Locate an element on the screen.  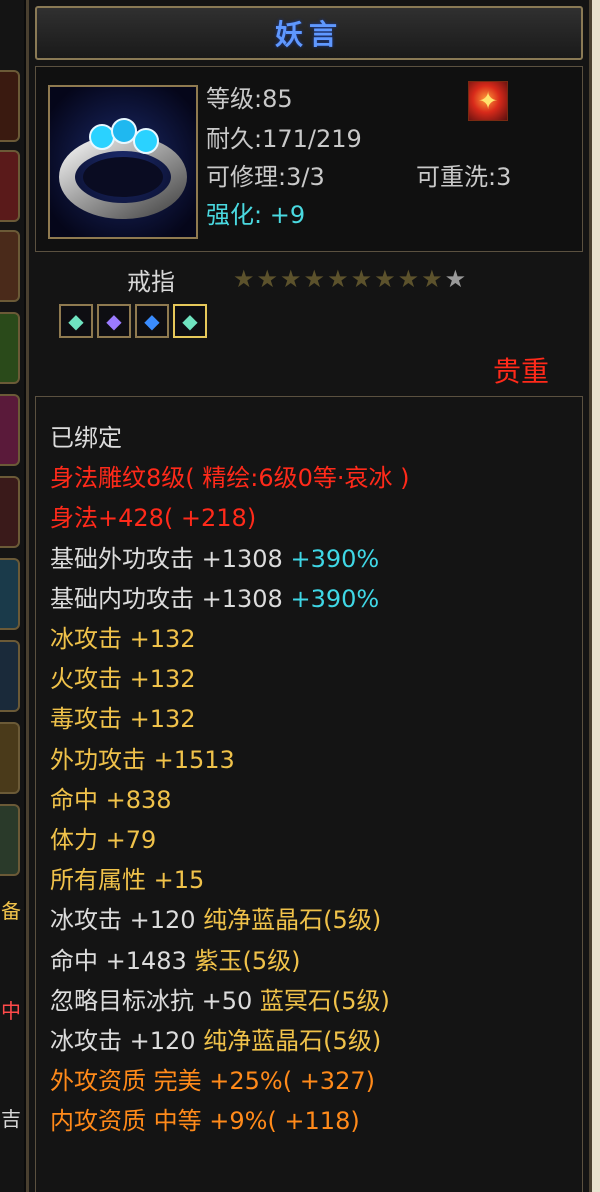
gem-slots: ◆ ◆ ◆ ◆ is located at coordinates (133, 321).